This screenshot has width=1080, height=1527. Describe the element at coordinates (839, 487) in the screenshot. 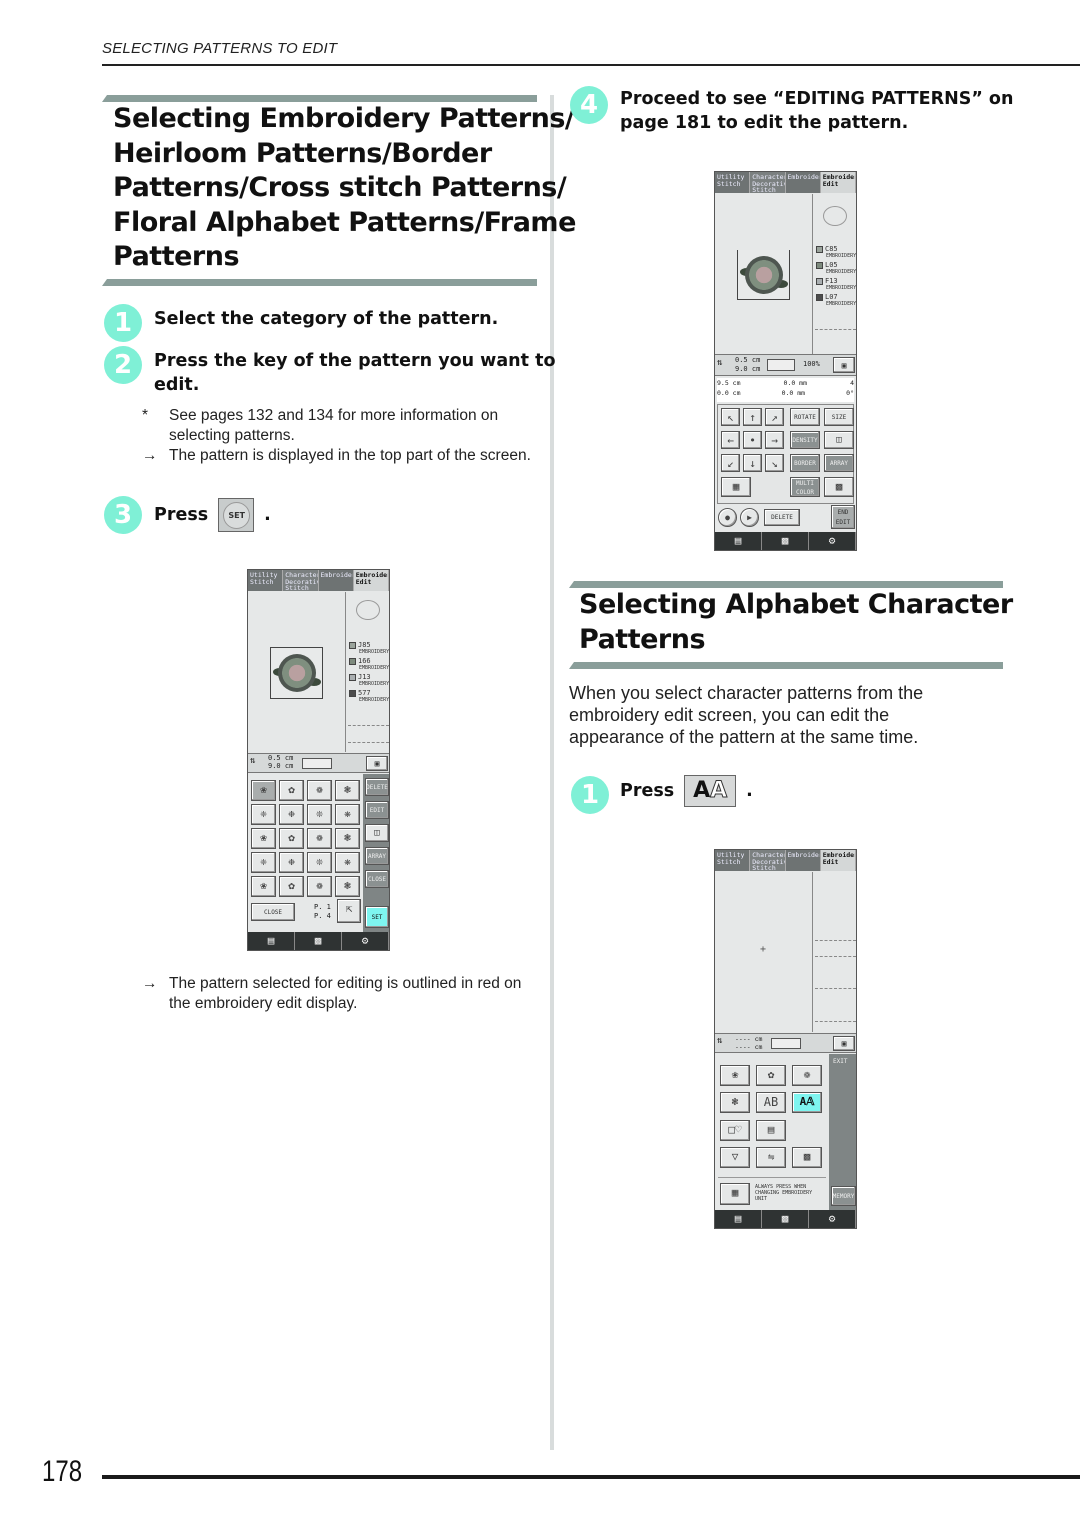

I see `thread-color-key: ▩` at that location.